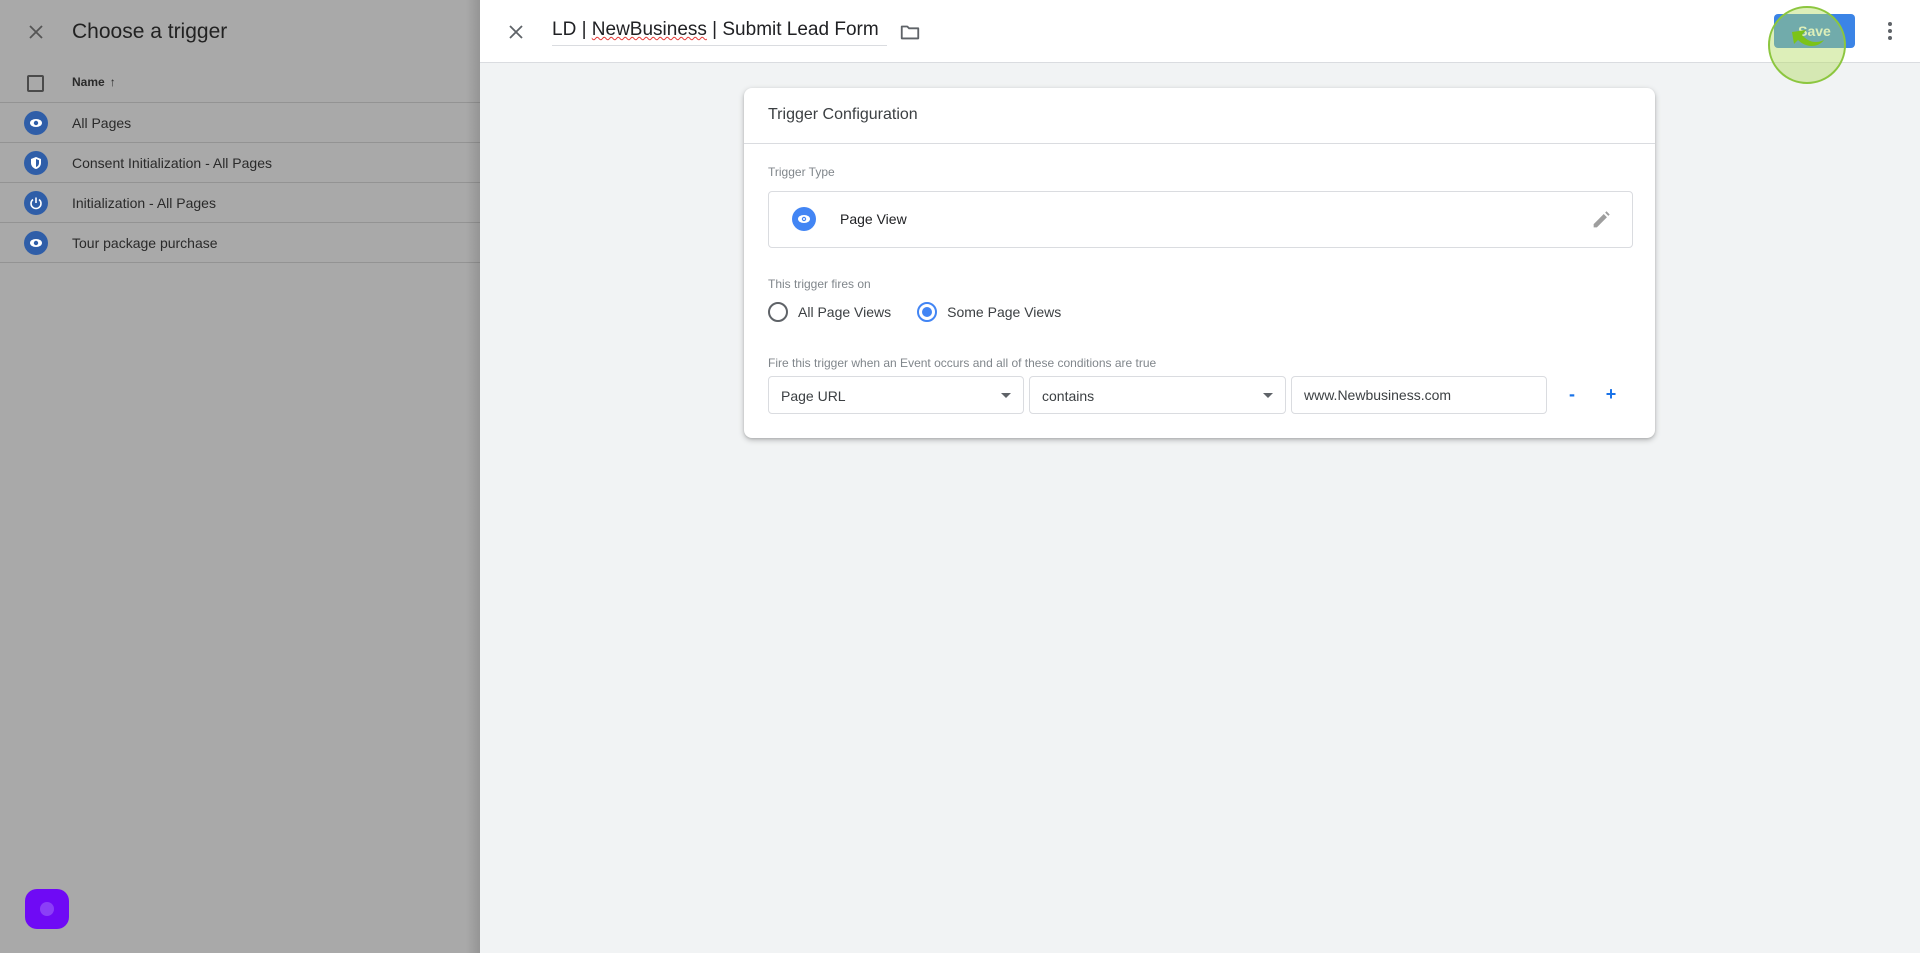 This screenshot has height=953, width=1920. Describe the element at coordinates (36, 163) in the screenshot. I see `shield-icon` at that location.